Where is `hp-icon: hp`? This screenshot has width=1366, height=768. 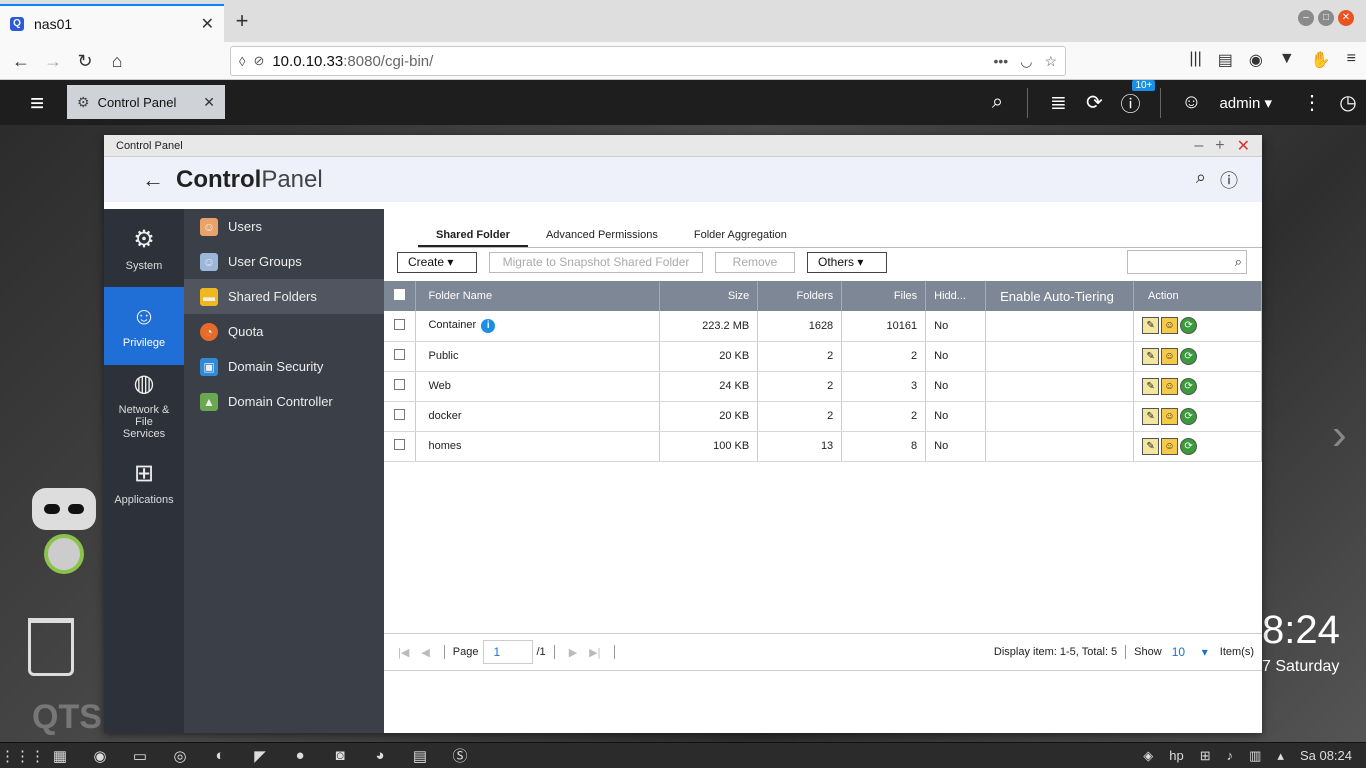
hp-icon: hp is located at coordinates (1176, 755).